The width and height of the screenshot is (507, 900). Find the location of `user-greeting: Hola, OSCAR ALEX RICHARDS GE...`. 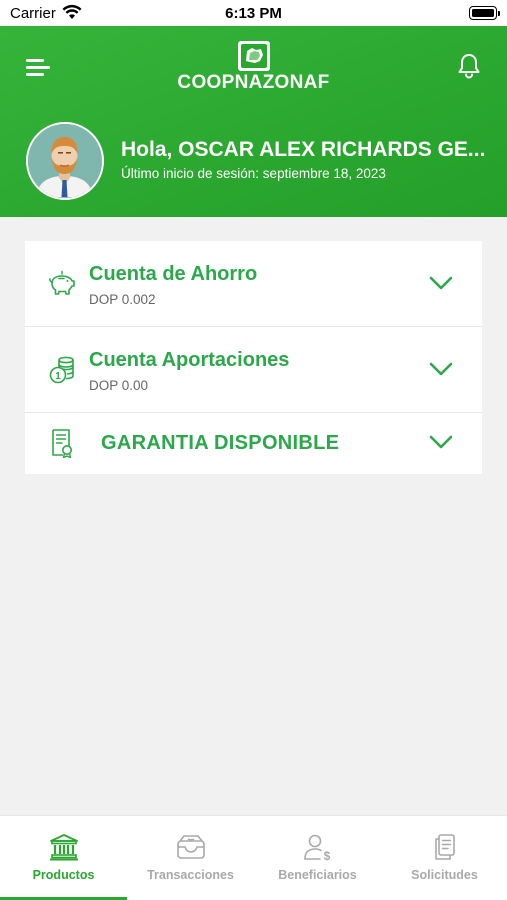

user-greeting: Hola, OSCAR ALEX RICHARDS GE... is located at coordinates (303, 149).